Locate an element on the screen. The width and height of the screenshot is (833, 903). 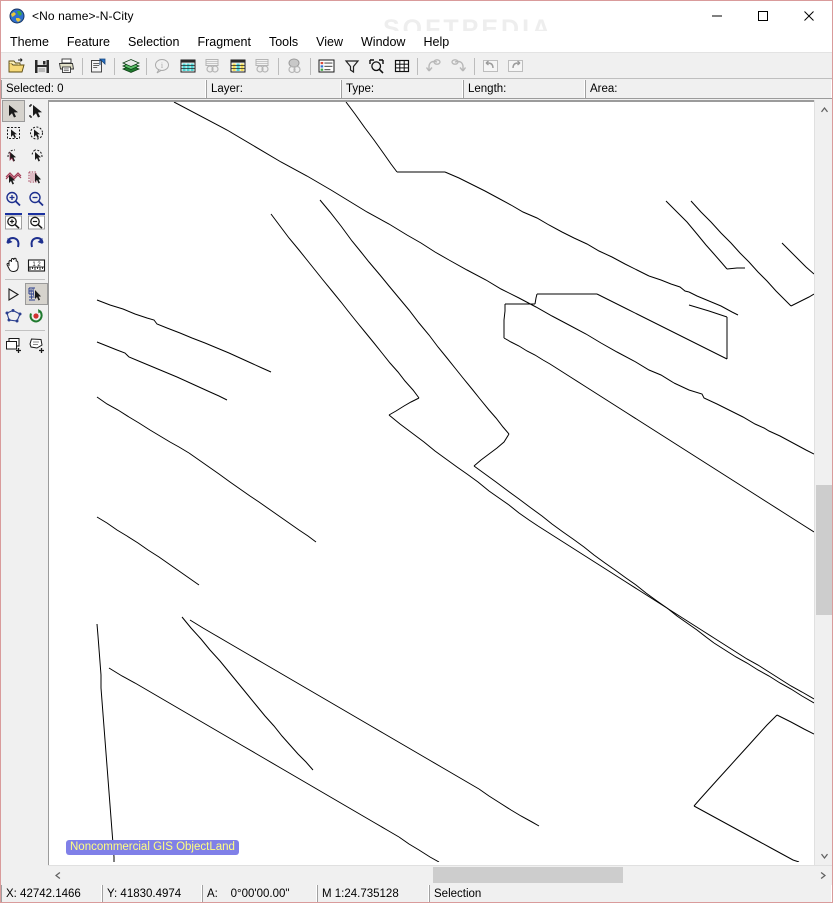
info-icon: i is located at coordinates (162, 66).